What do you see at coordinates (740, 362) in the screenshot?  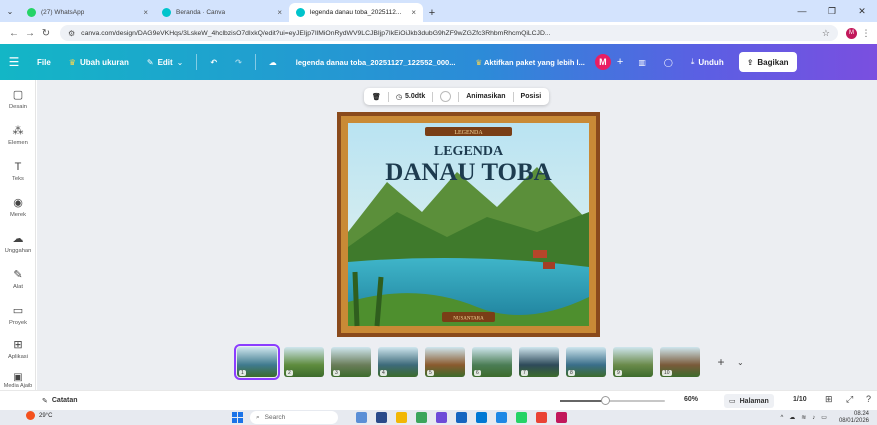 I see `chevron-down-icon: ⌄` at bounding box center [740, 362].